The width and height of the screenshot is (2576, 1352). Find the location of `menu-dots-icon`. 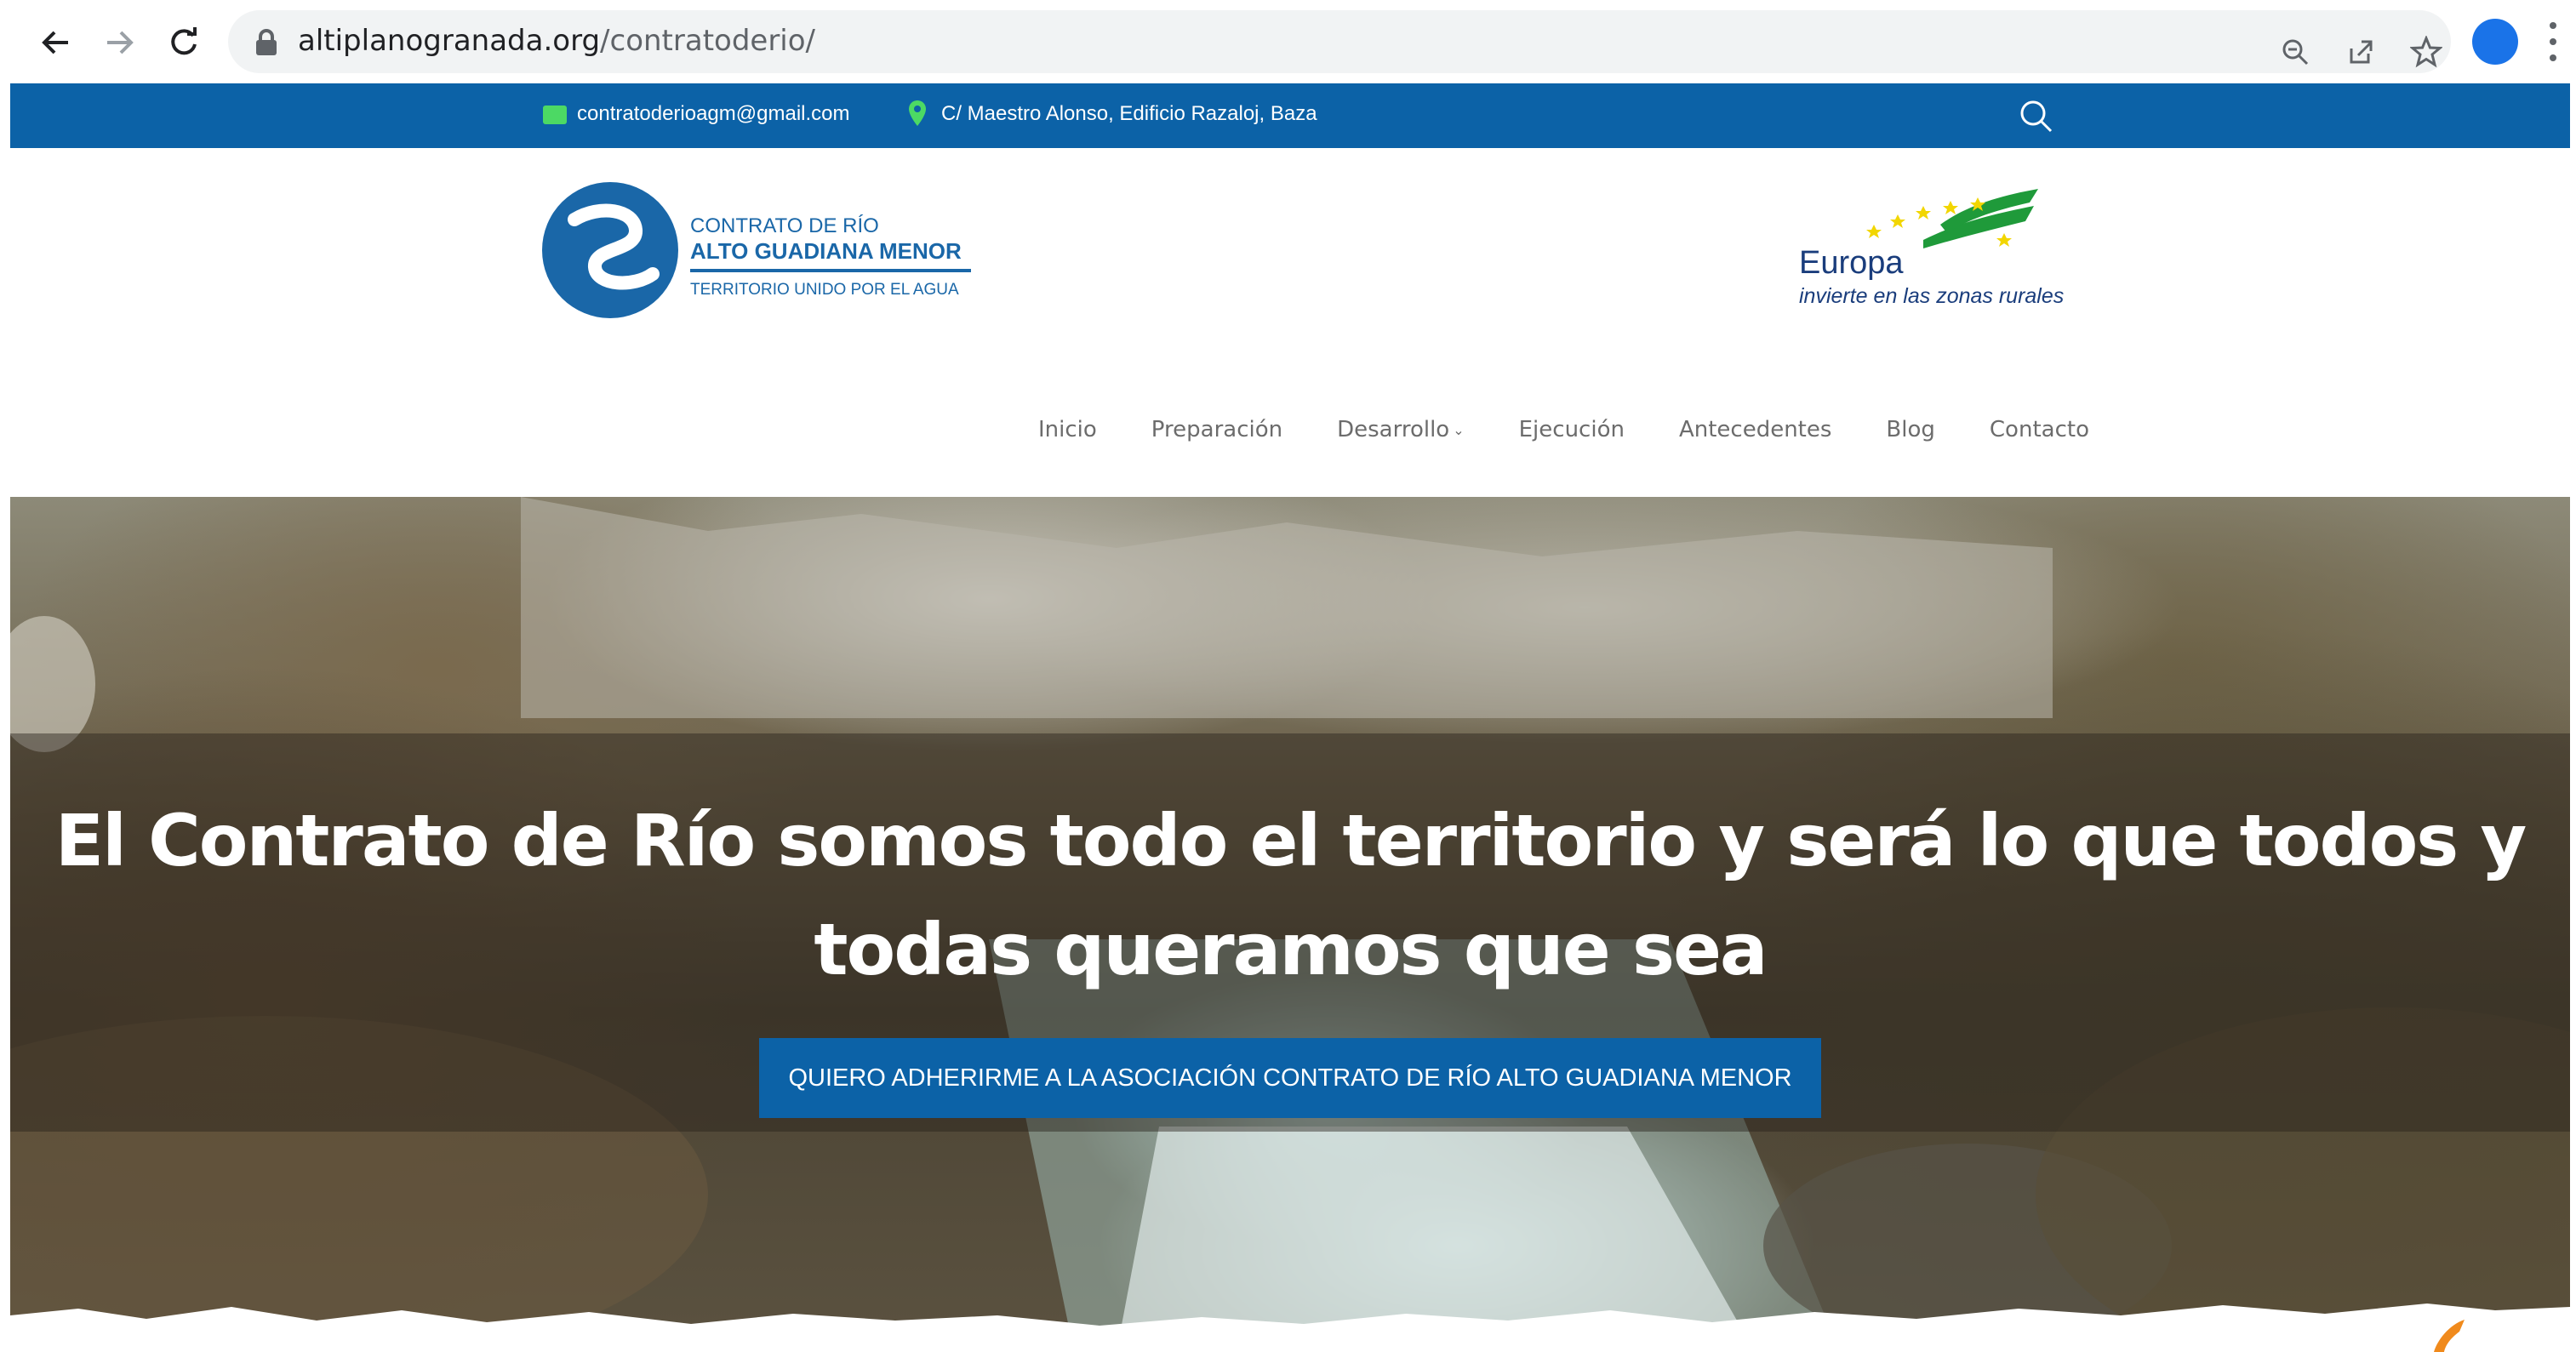

menu-dots-icon is located at coordinates (2553, 41).